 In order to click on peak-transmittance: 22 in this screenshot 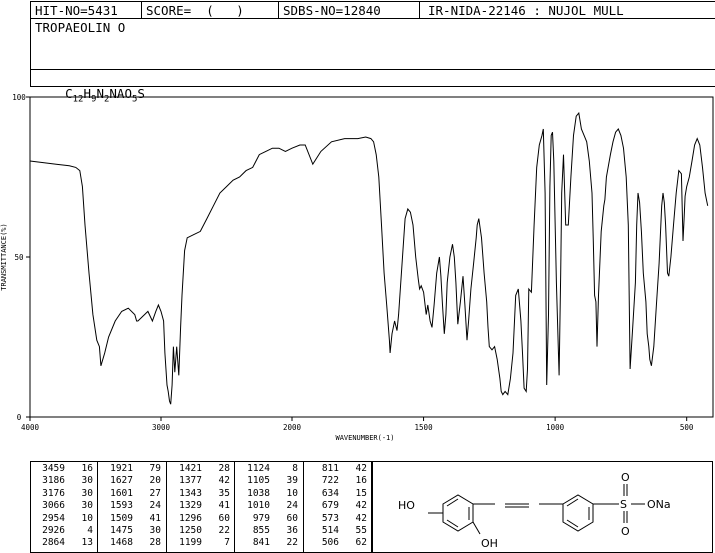, I will do `click(224, 531)`.